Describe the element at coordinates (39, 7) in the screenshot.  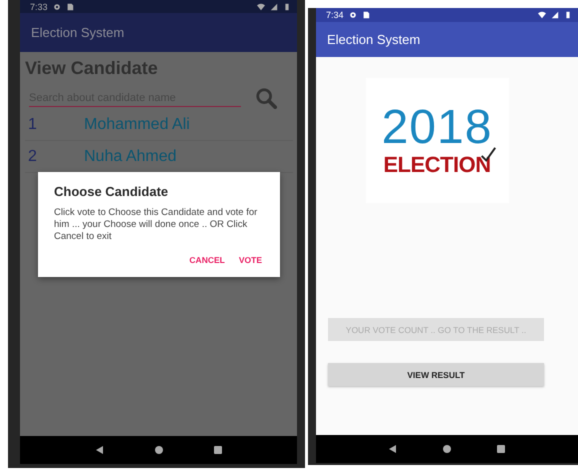
I see `status-time: 7:33` at that location.